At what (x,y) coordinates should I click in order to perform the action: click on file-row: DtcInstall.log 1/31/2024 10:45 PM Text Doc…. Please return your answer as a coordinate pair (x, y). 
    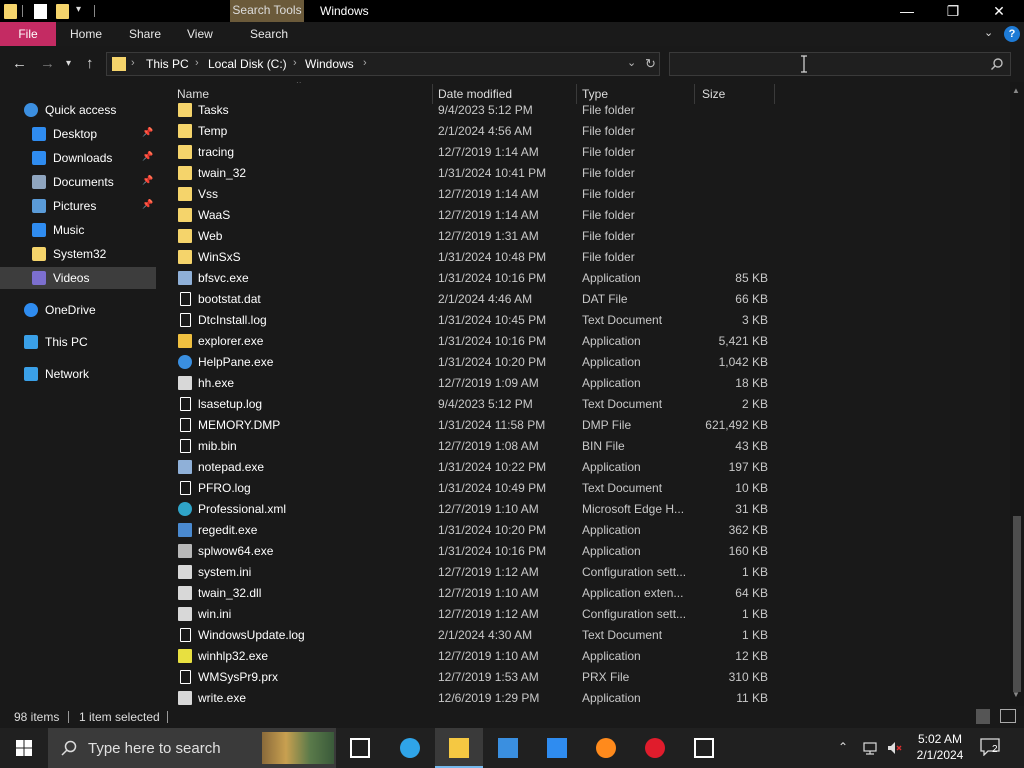
    Looking at the image, I should click on (583, 320).